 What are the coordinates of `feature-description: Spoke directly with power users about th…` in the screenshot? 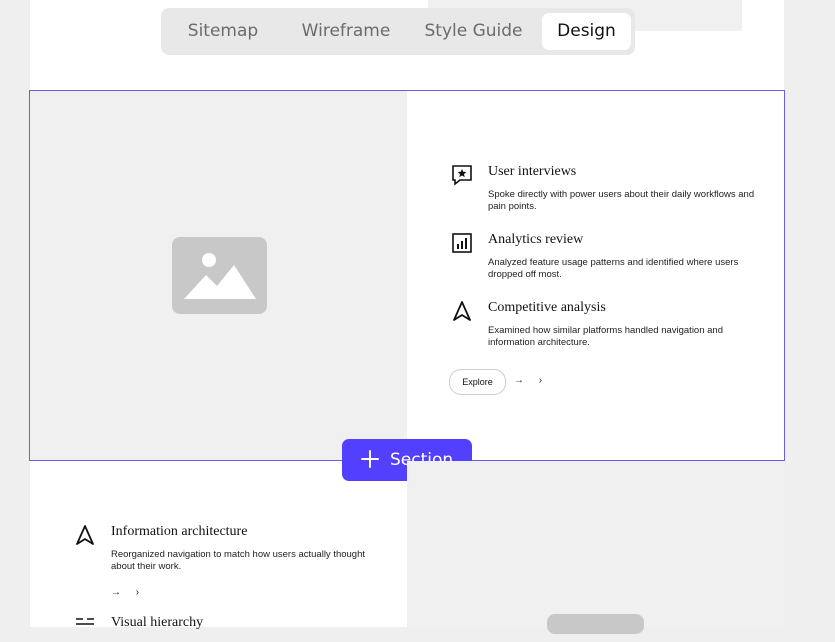 It's located at (621, 200).